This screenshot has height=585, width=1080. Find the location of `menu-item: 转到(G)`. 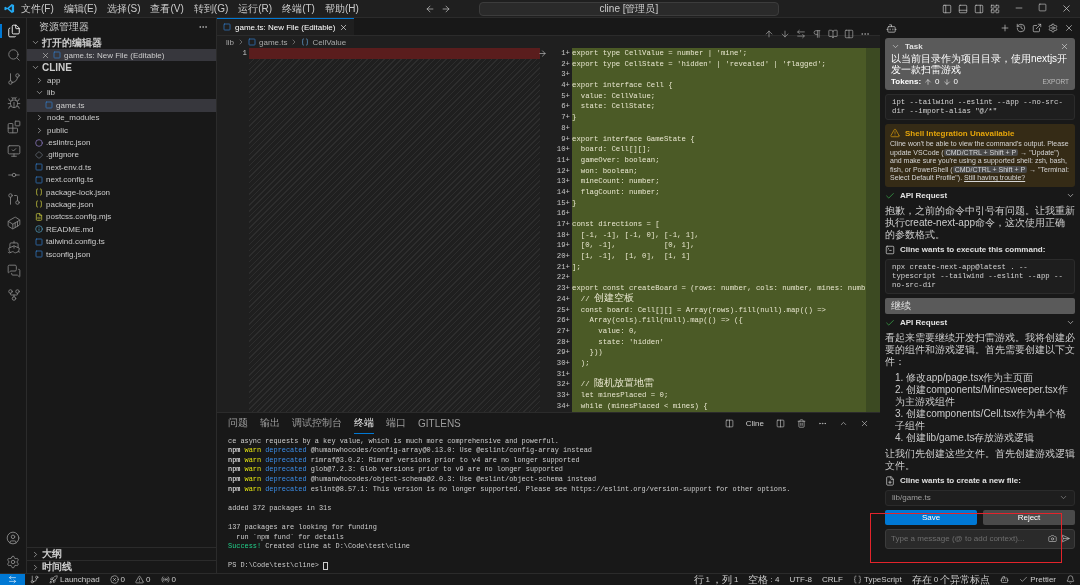

menu-item: 转到(G) is located at coordinates (211, 8).